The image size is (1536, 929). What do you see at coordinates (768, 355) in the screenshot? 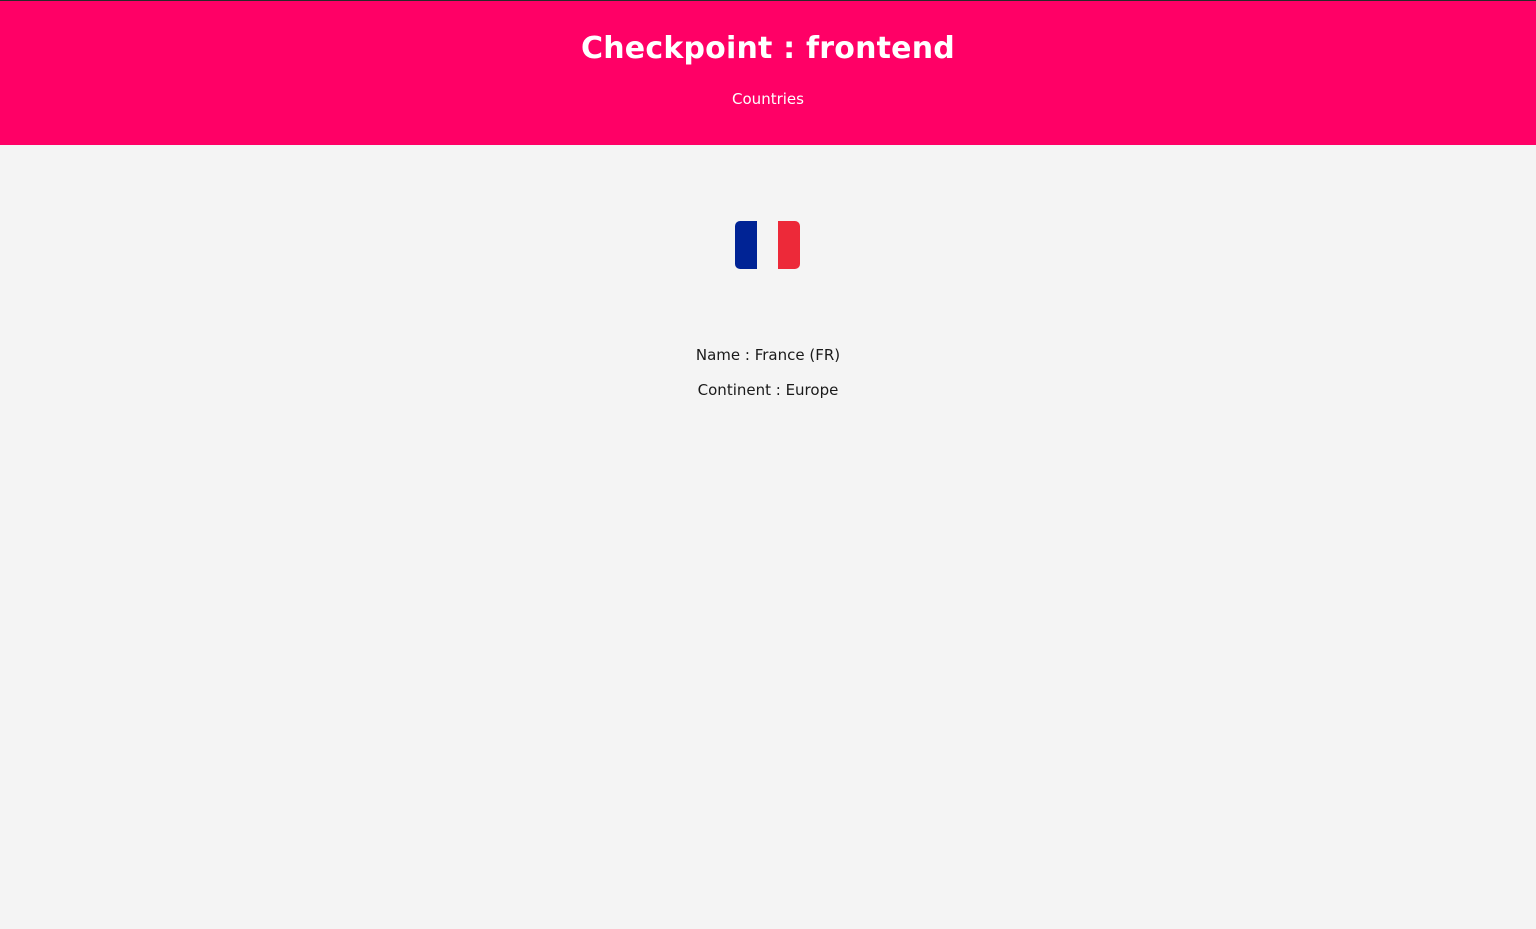
I see `country-name: Name : France (FR)` at bounding box center [768, 355].